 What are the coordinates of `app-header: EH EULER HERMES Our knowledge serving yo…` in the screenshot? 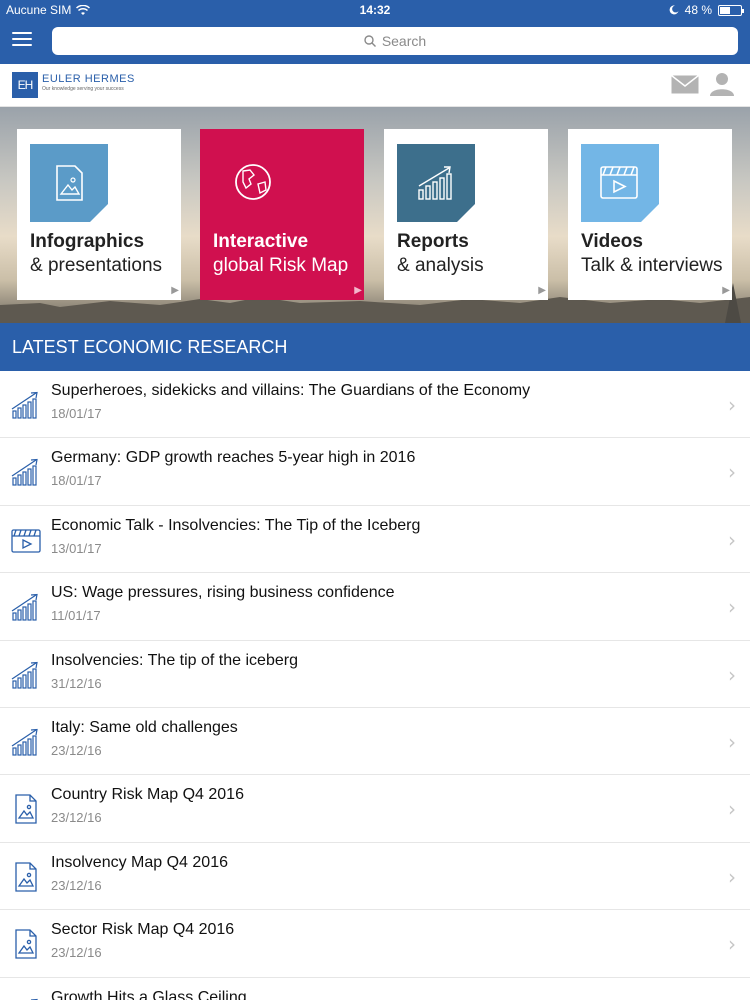 It's located at (375, 85).